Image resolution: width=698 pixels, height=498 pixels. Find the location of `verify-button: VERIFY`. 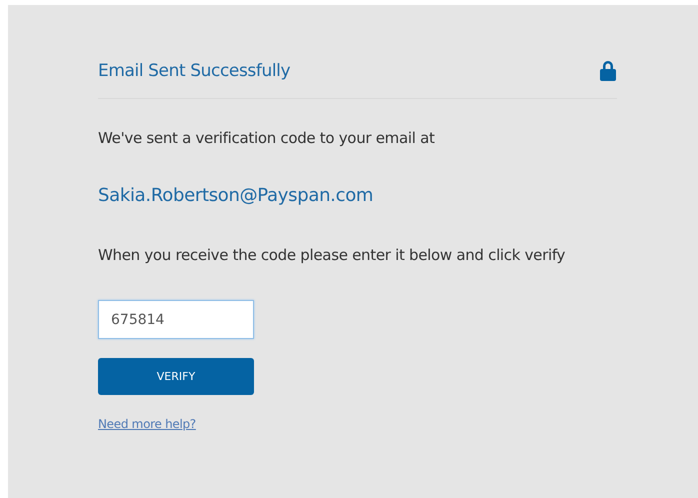

verify-button: VERIFY is located at coordinates (176, 376).